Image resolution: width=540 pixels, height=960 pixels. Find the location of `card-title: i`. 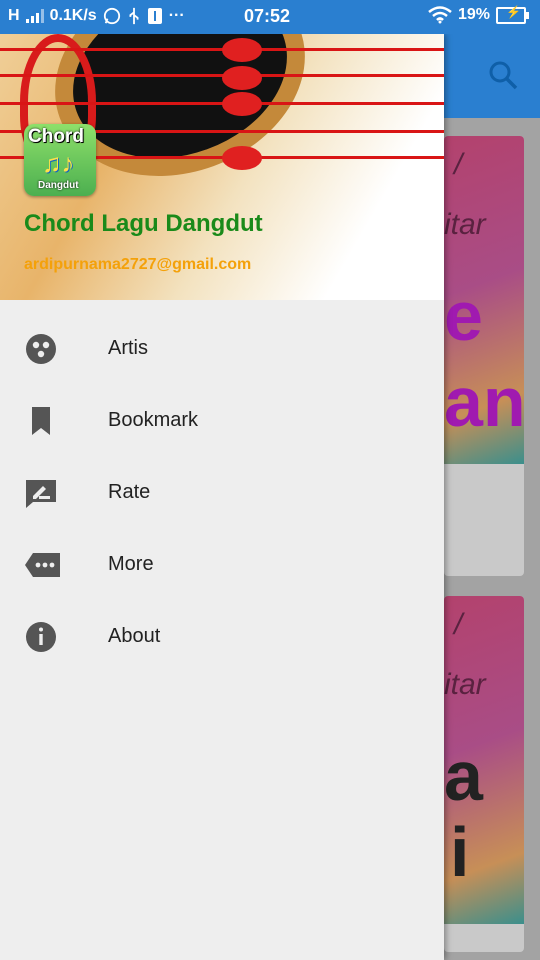

card-title: i is located at coordinates (460, 852).